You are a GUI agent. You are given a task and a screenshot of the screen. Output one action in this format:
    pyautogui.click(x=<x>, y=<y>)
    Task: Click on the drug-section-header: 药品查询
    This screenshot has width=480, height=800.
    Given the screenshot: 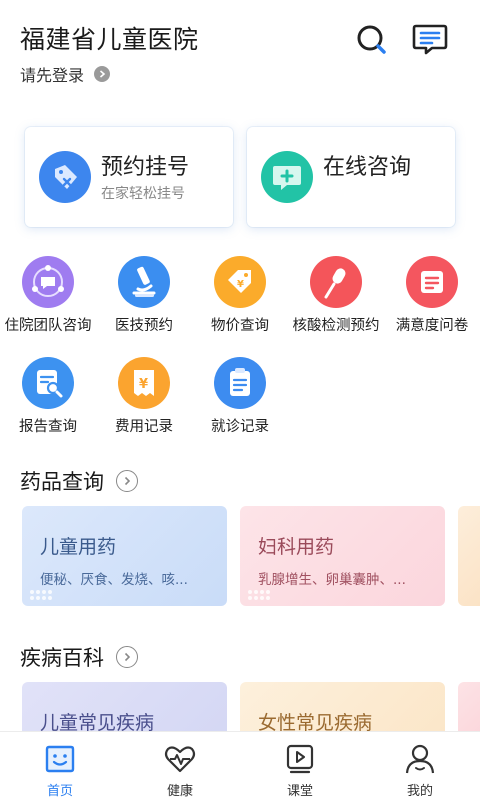 What is the action you would take?
    pyautogui.click(x=79, y=481)
    